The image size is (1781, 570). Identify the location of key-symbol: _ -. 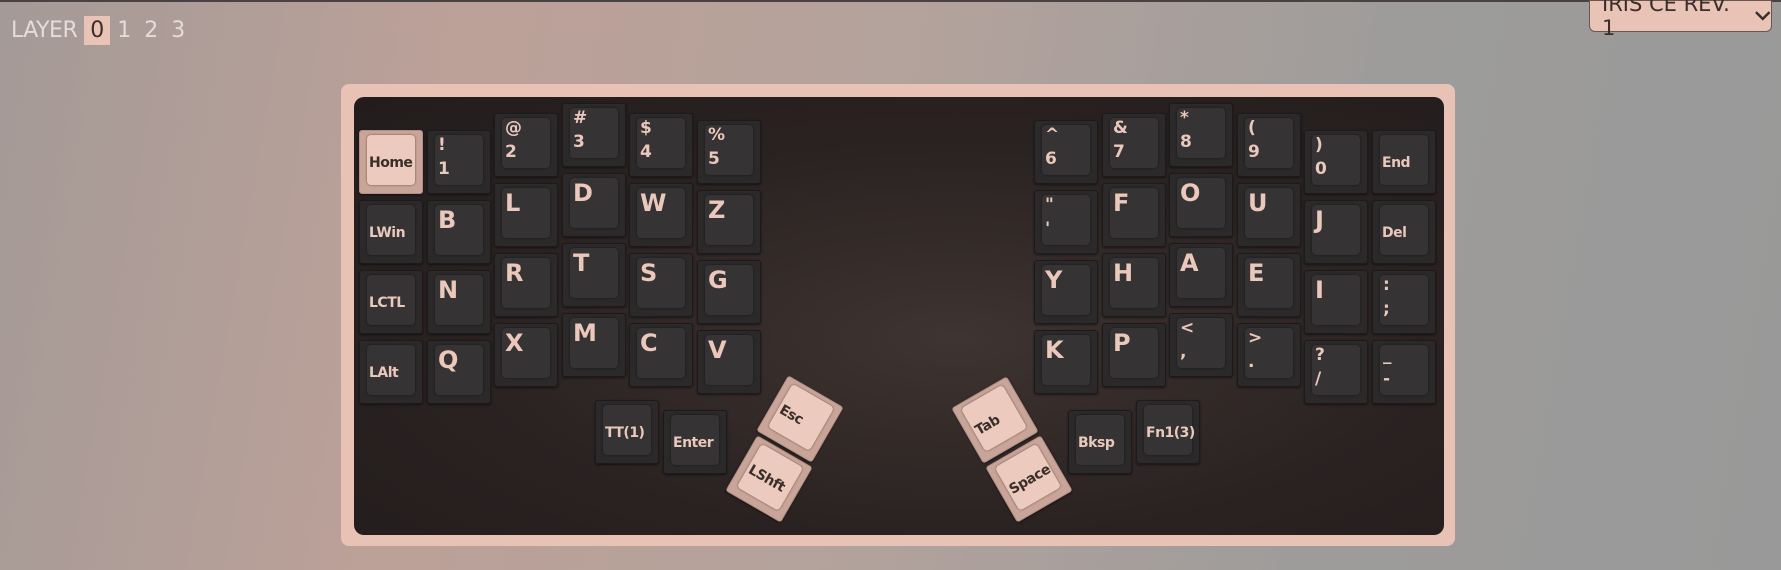
(1404, 372).